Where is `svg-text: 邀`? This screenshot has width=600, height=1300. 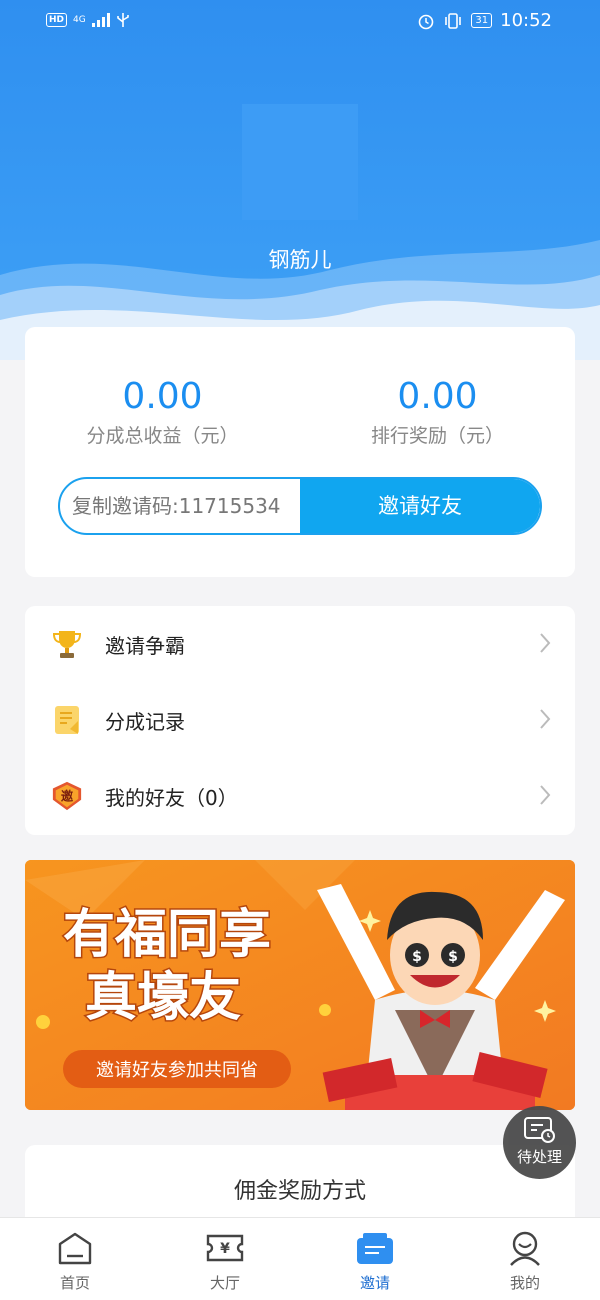 svg-text: 邀 is located at coordinates (67, 796).